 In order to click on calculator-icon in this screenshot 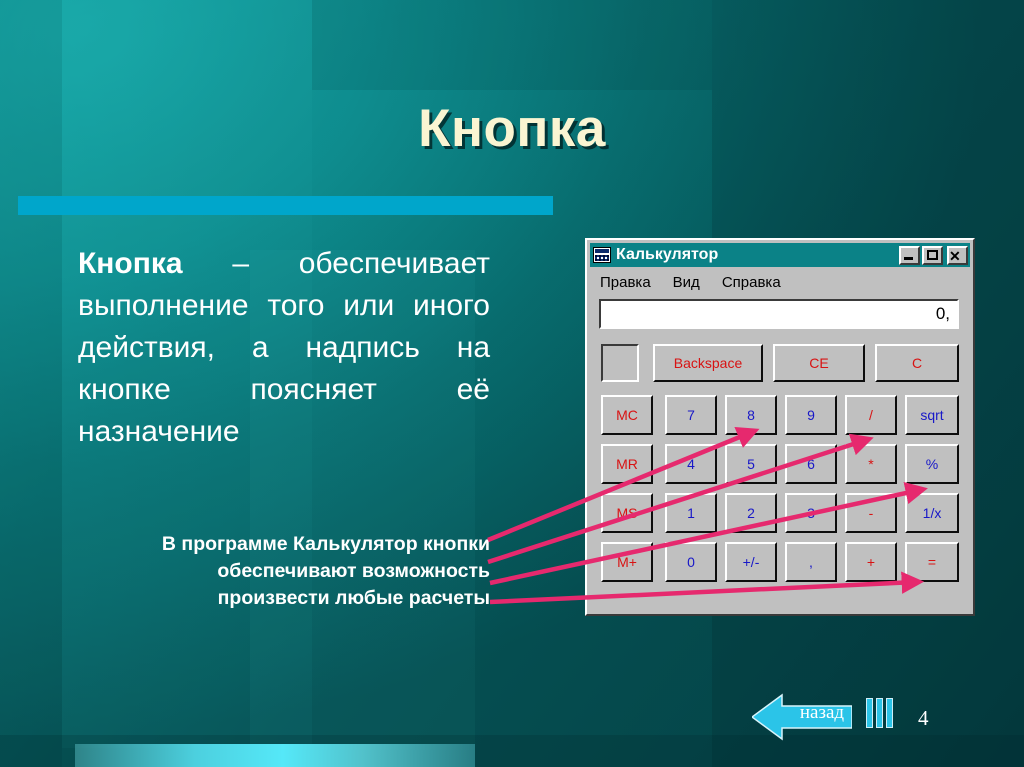, I will do `click(602, 255)`.